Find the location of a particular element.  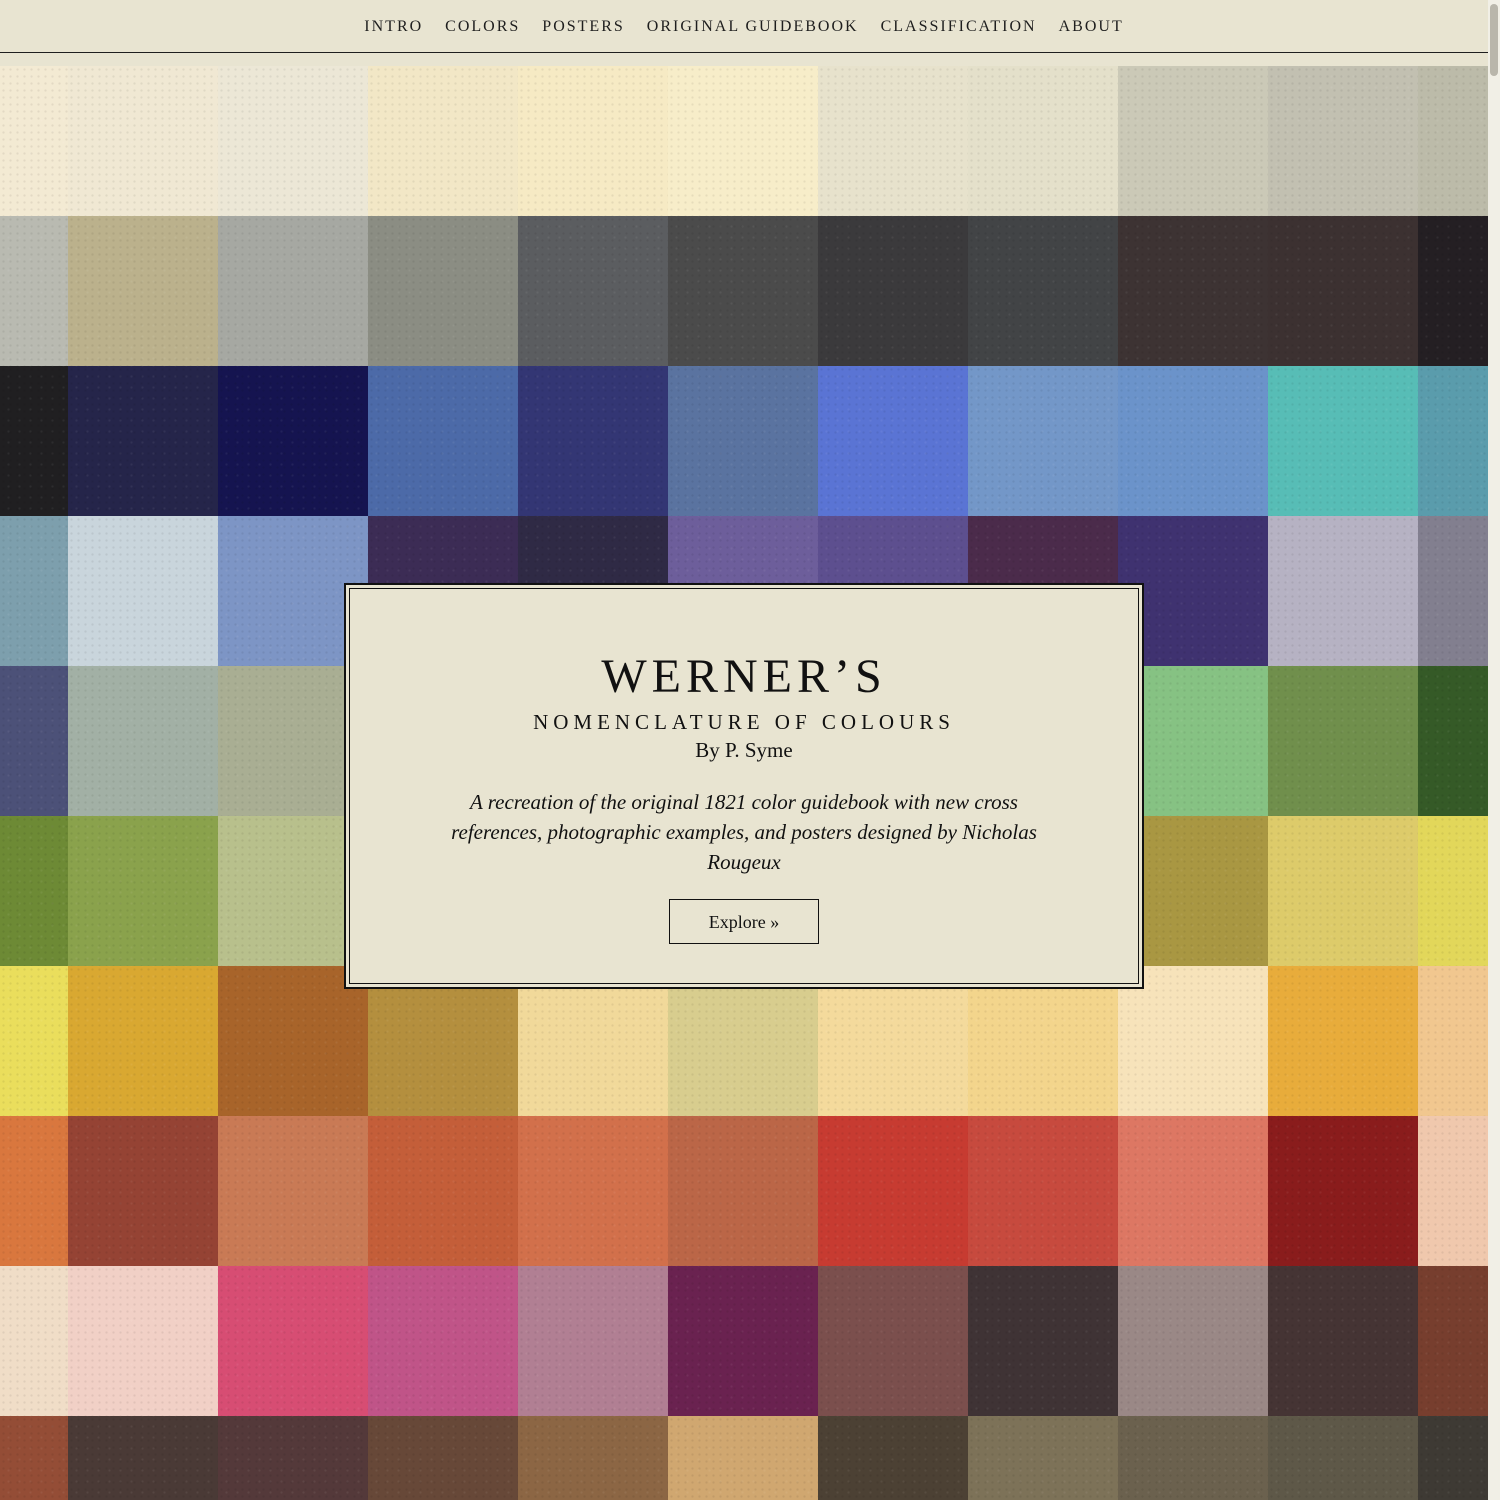

nav-original-guidebook: ORIGINAL GUIDEBOOK is located at coordinates (753, 26).